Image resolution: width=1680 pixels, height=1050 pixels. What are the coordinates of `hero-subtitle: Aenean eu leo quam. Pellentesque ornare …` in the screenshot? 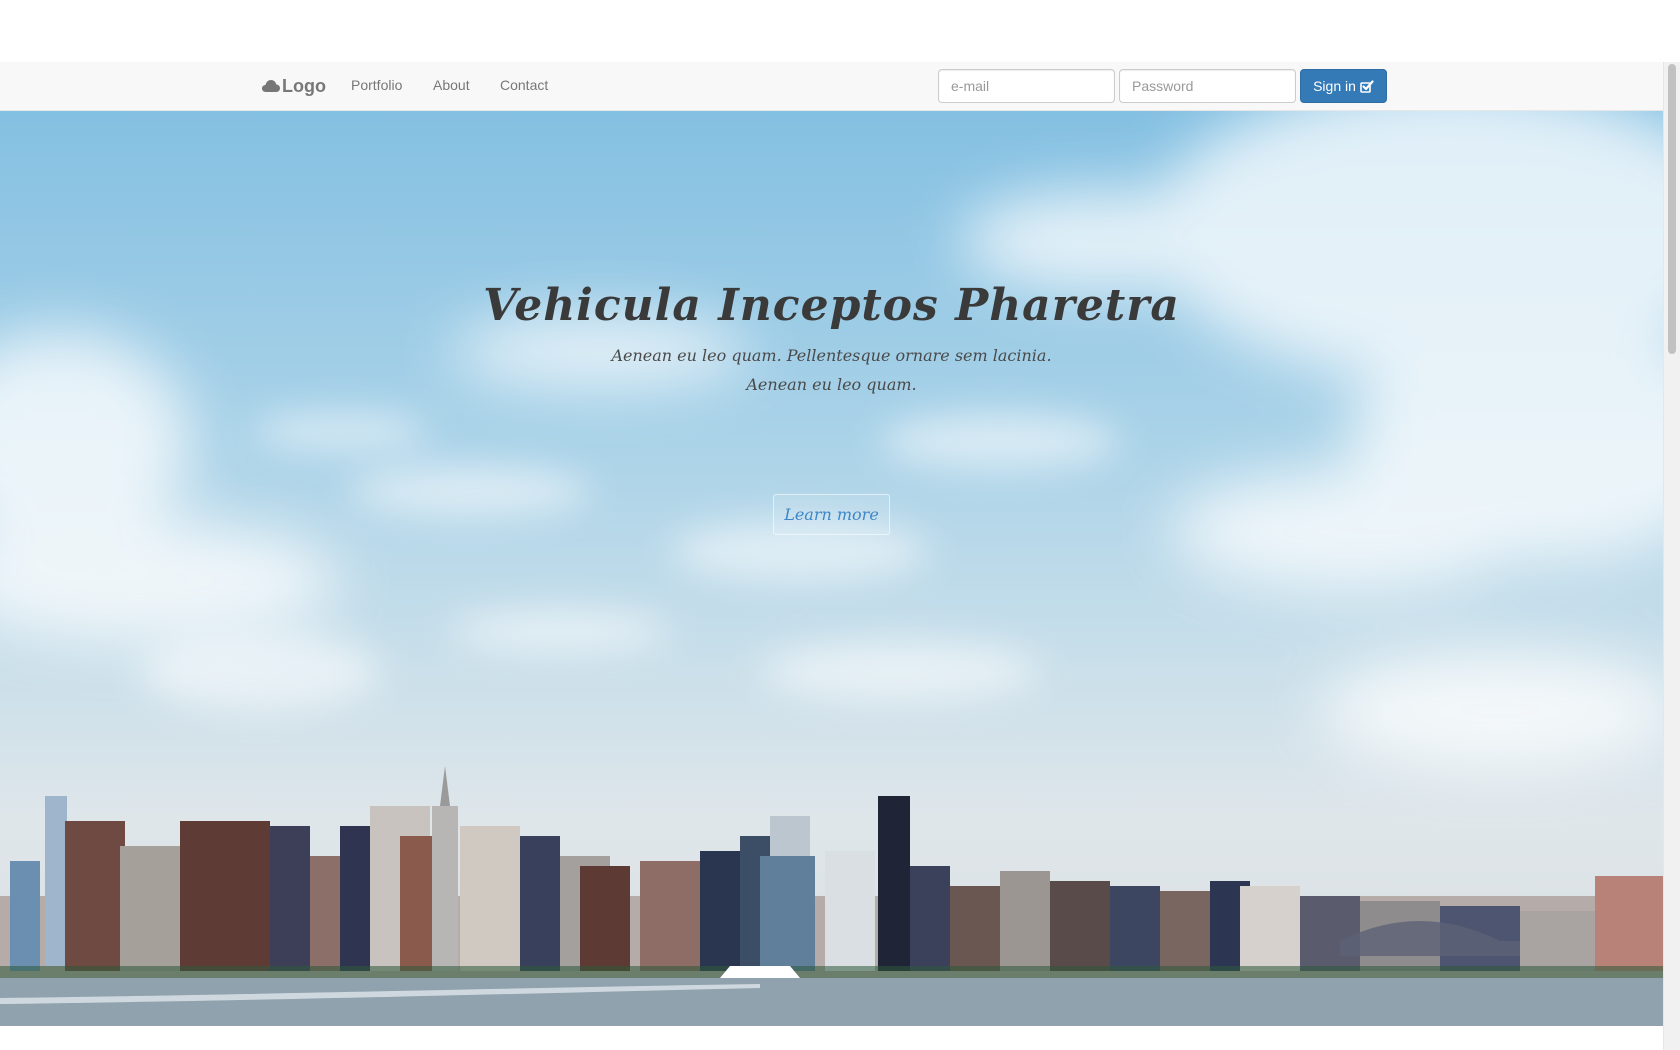 It's located at (831, 370).